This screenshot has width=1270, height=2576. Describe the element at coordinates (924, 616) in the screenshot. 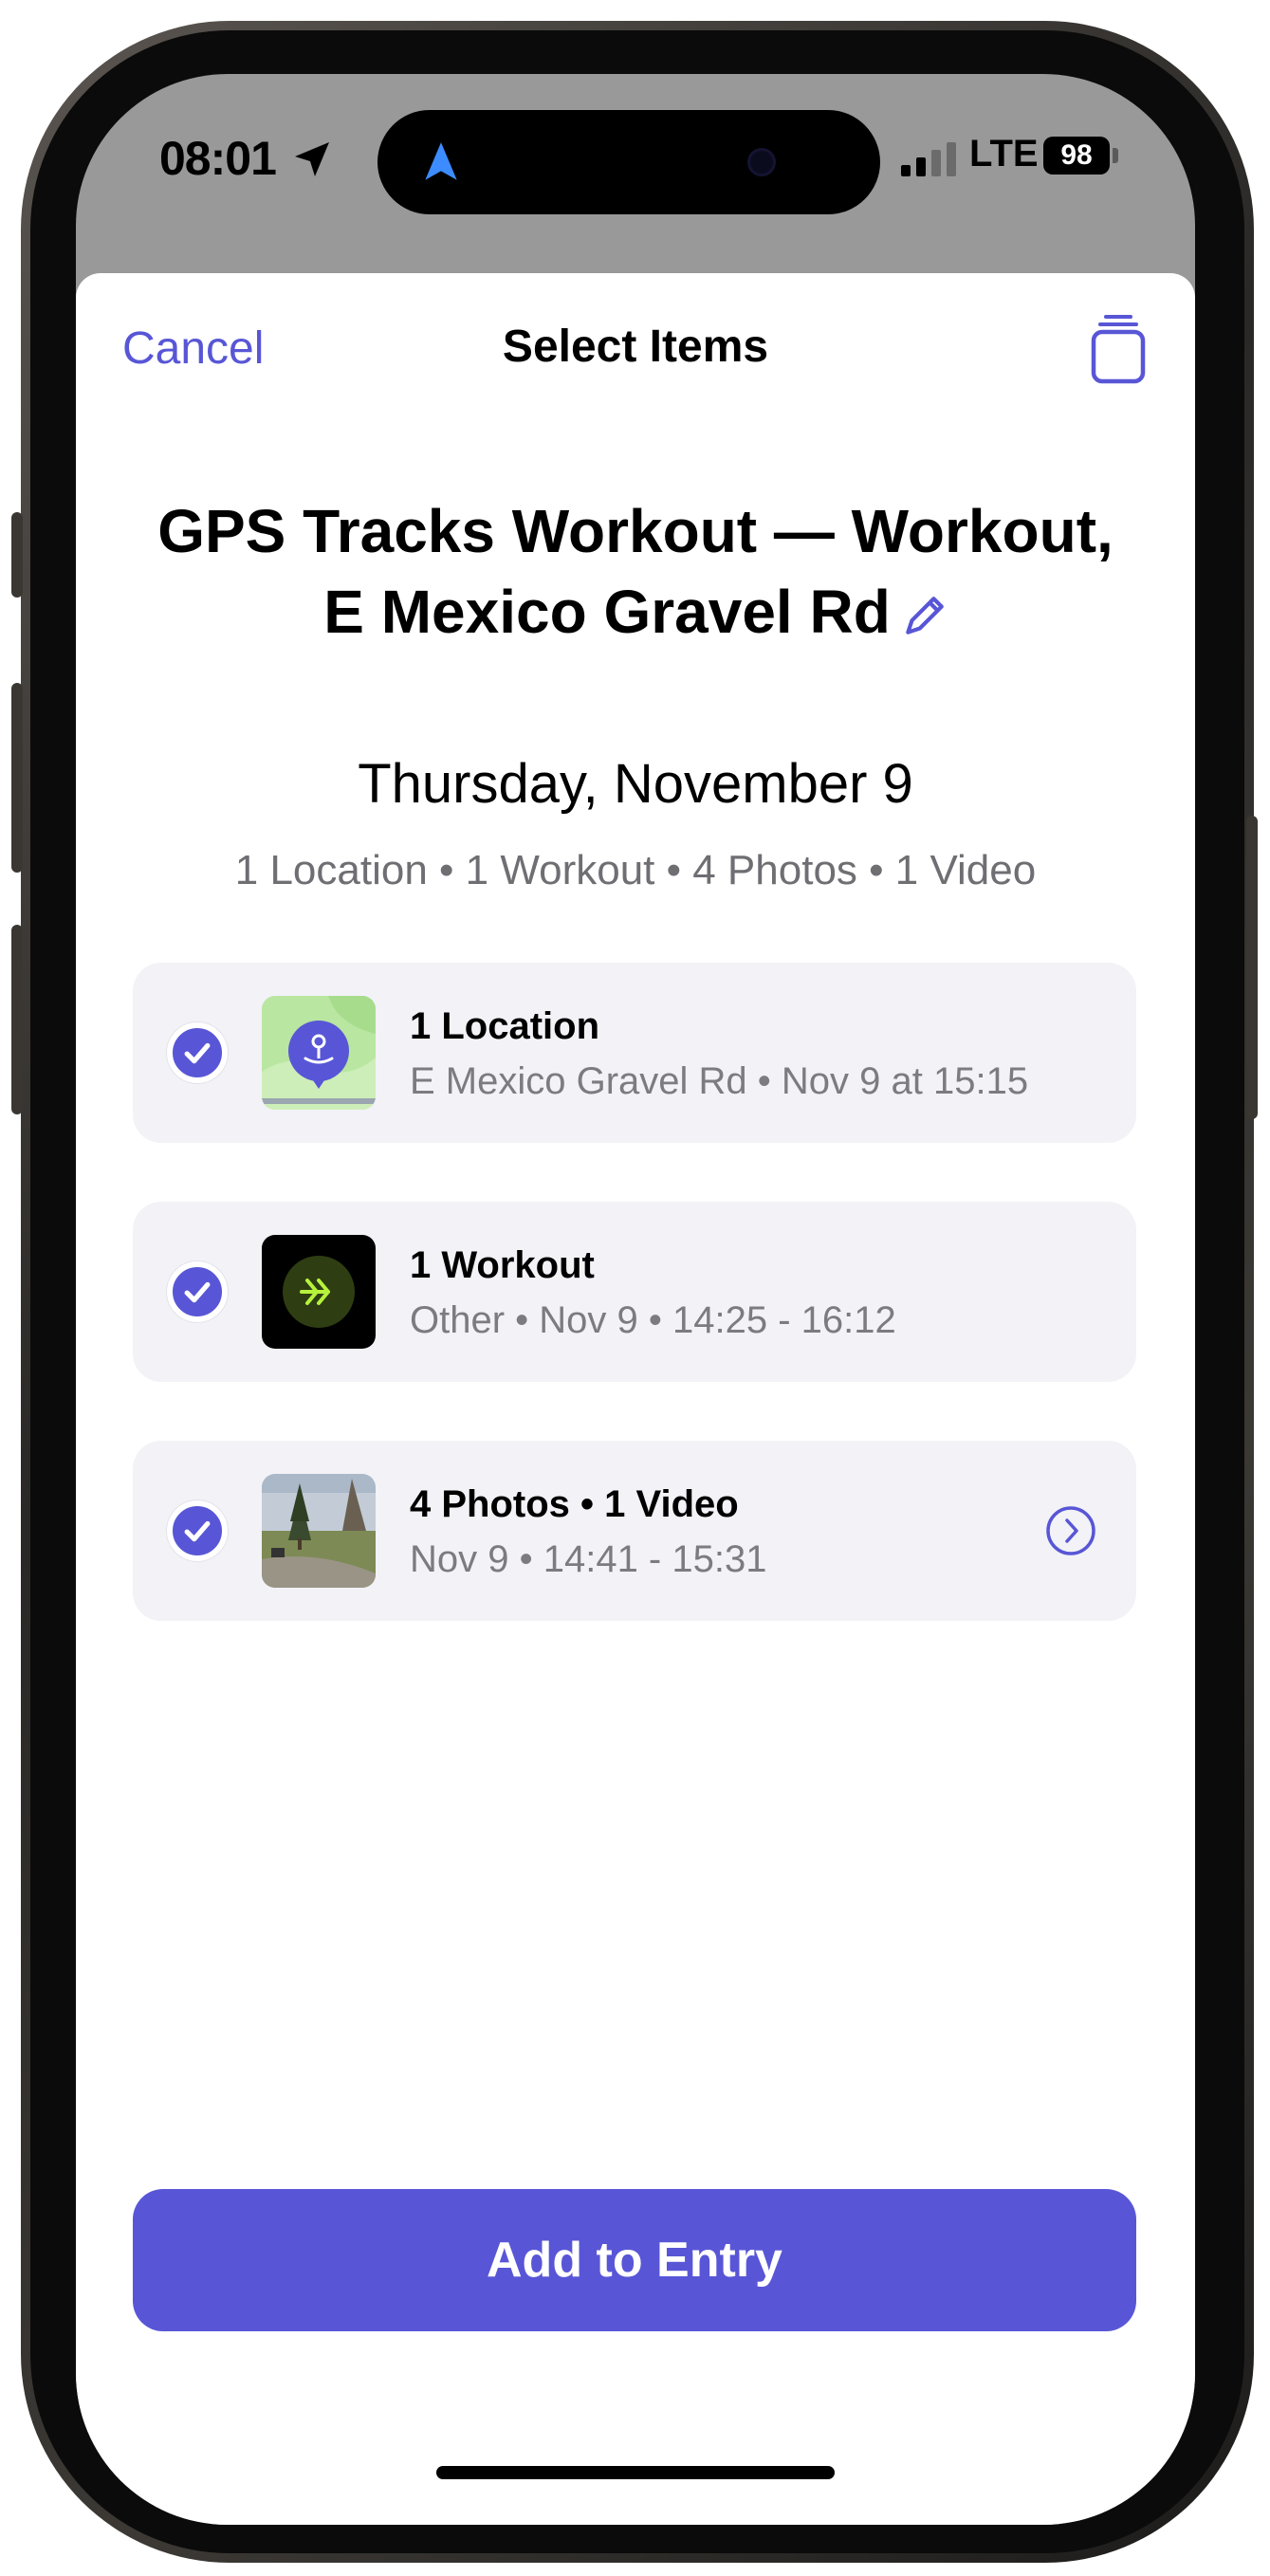

I see `edit-pencil-icon` at that location.